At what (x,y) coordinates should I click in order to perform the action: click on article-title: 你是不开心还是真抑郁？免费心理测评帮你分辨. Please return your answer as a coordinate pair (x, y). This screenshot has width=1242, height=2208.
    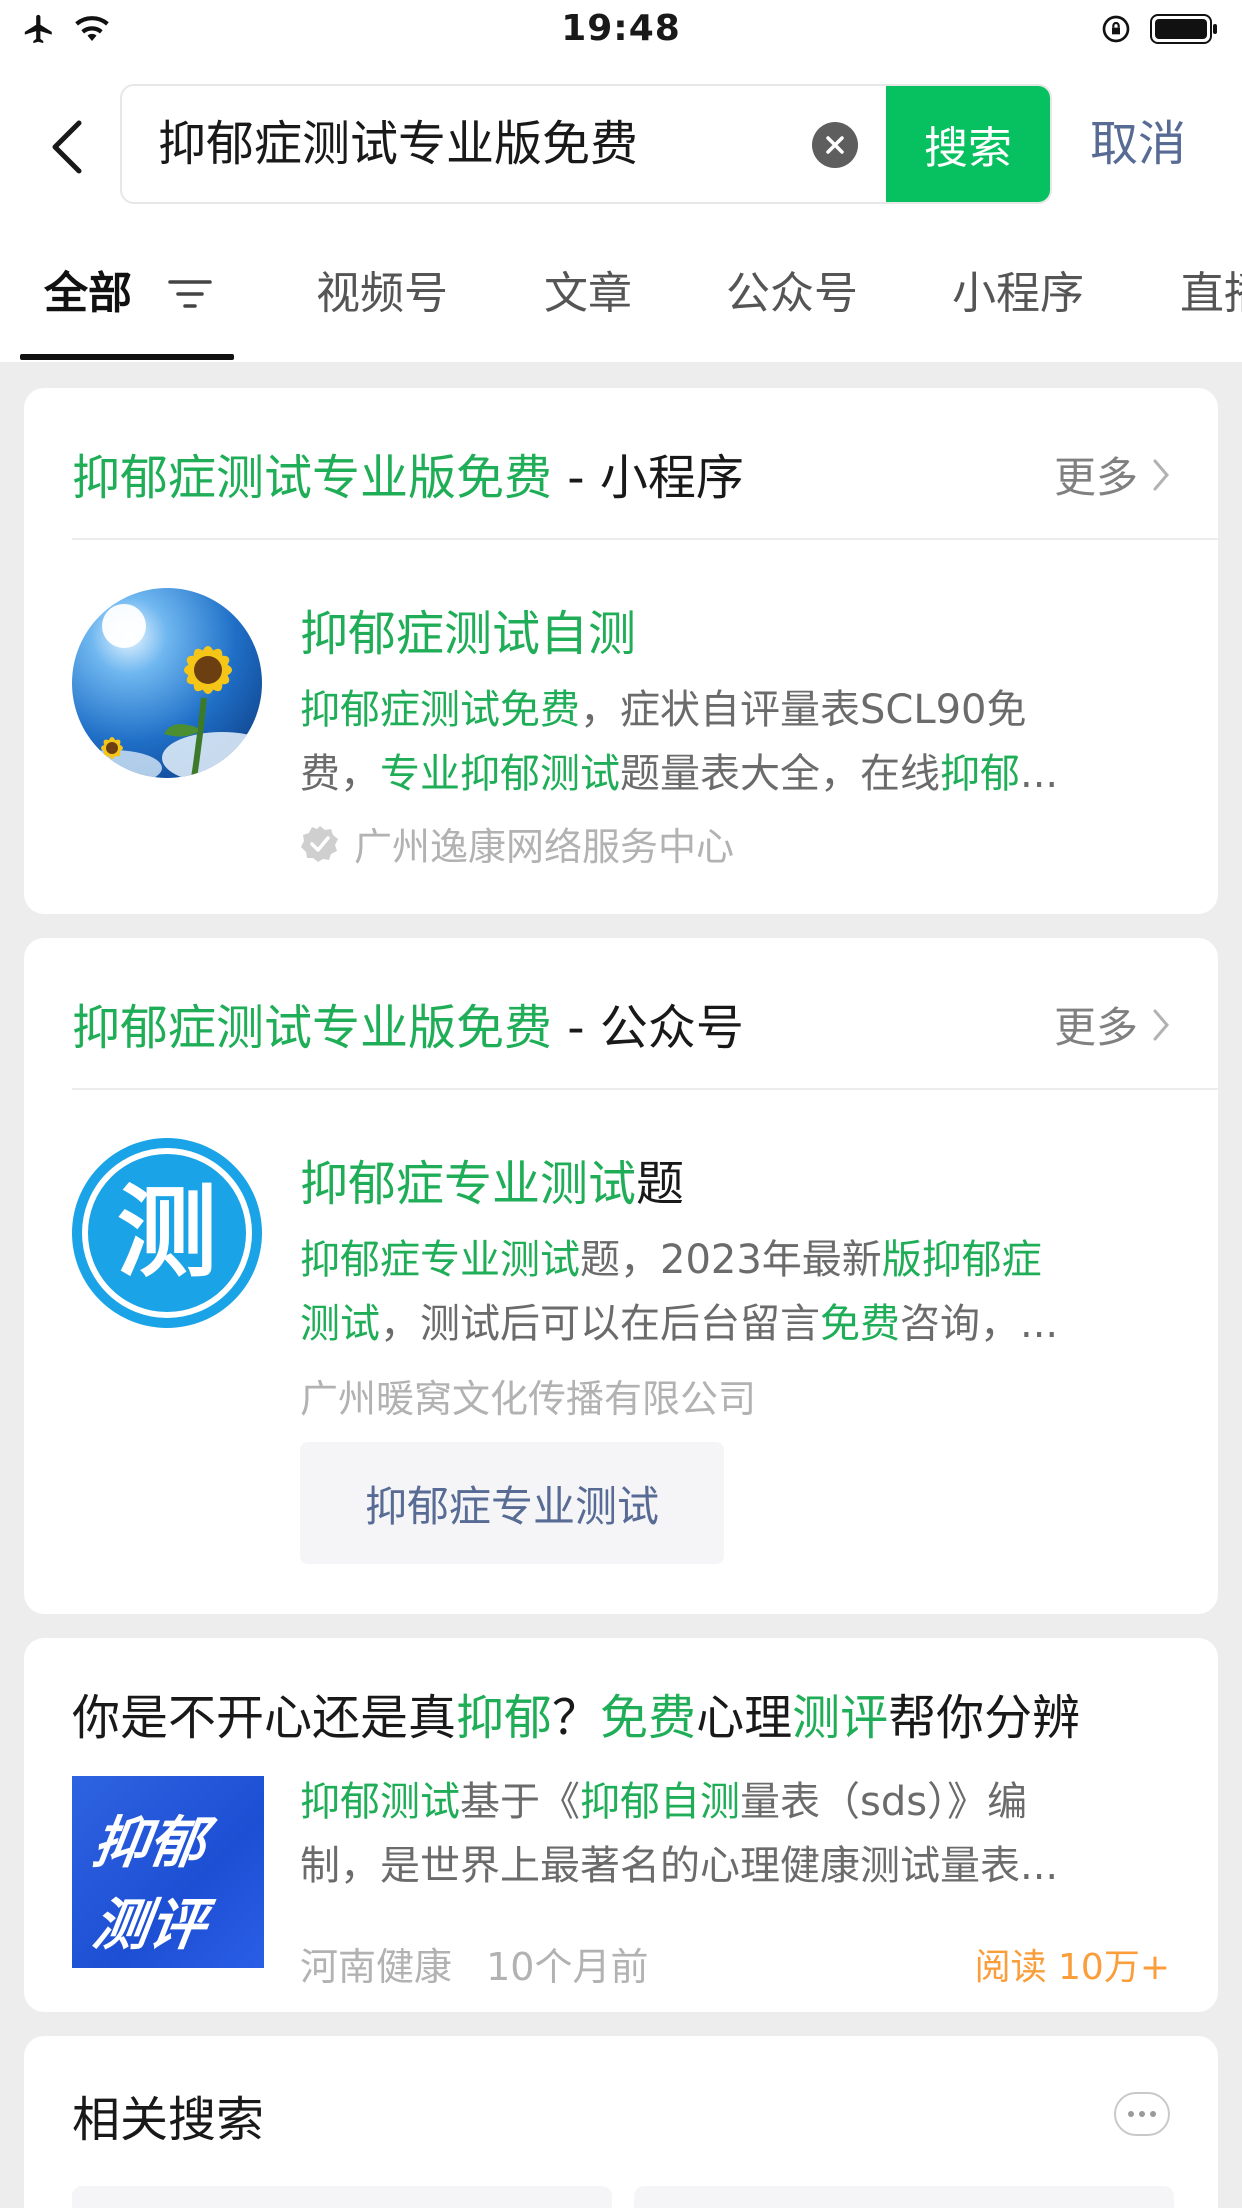
    Looking at the image, I should click on (576, 1713).